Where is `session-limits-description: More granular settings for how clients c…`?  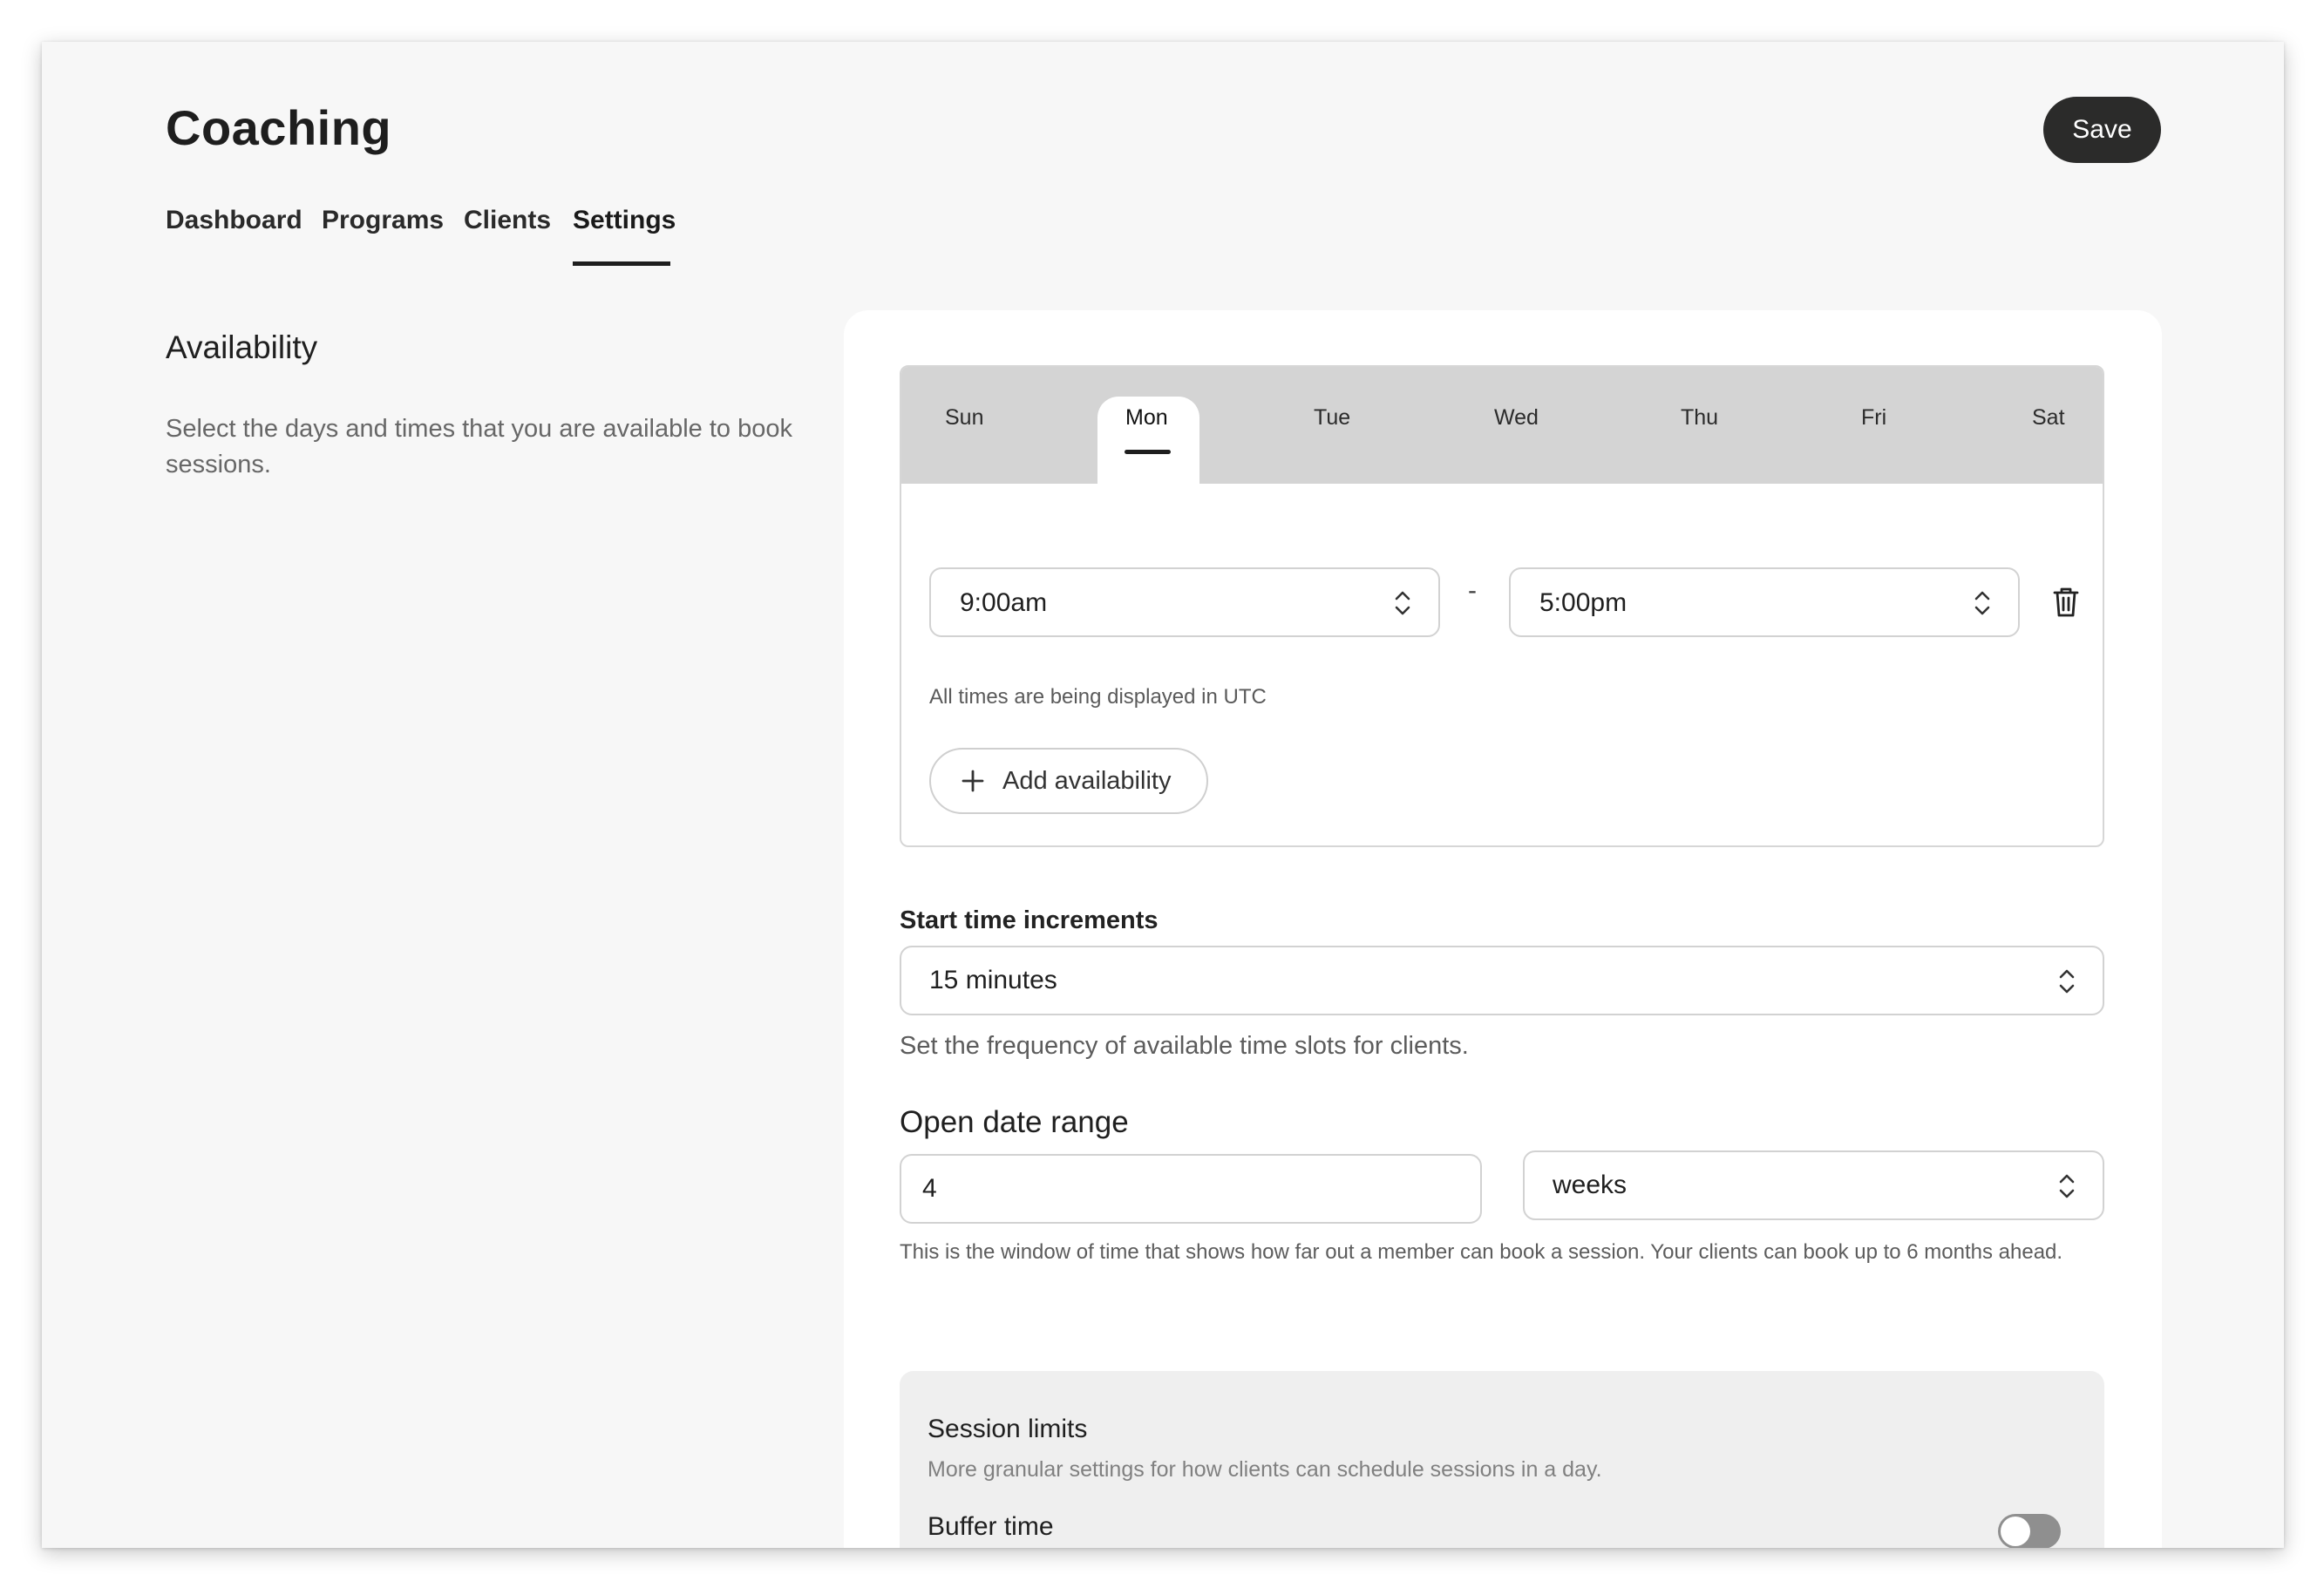
session-limits-description: More granular settings for how clients c… is located at coordinates (1265, 1469).